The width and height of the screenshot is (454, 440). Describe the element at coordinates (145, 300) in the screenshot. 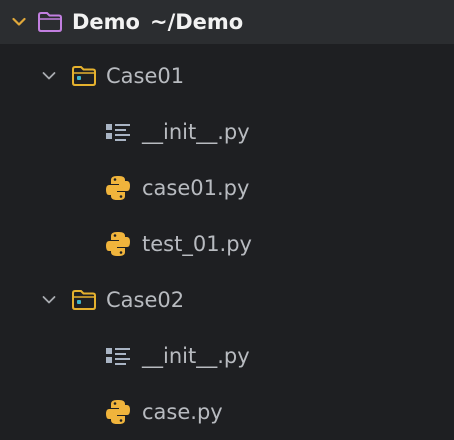

I see `folder-label: Case02` at that location.